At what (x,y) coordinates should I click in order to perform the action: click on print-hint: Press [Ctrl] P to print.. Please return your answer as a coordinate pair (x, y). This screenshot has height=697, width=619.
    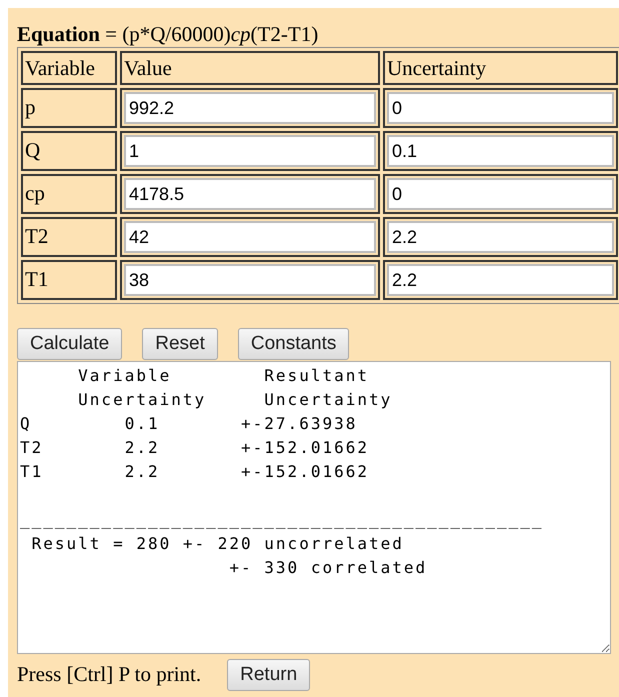
    Looking at the image, I should click on (109, 674).